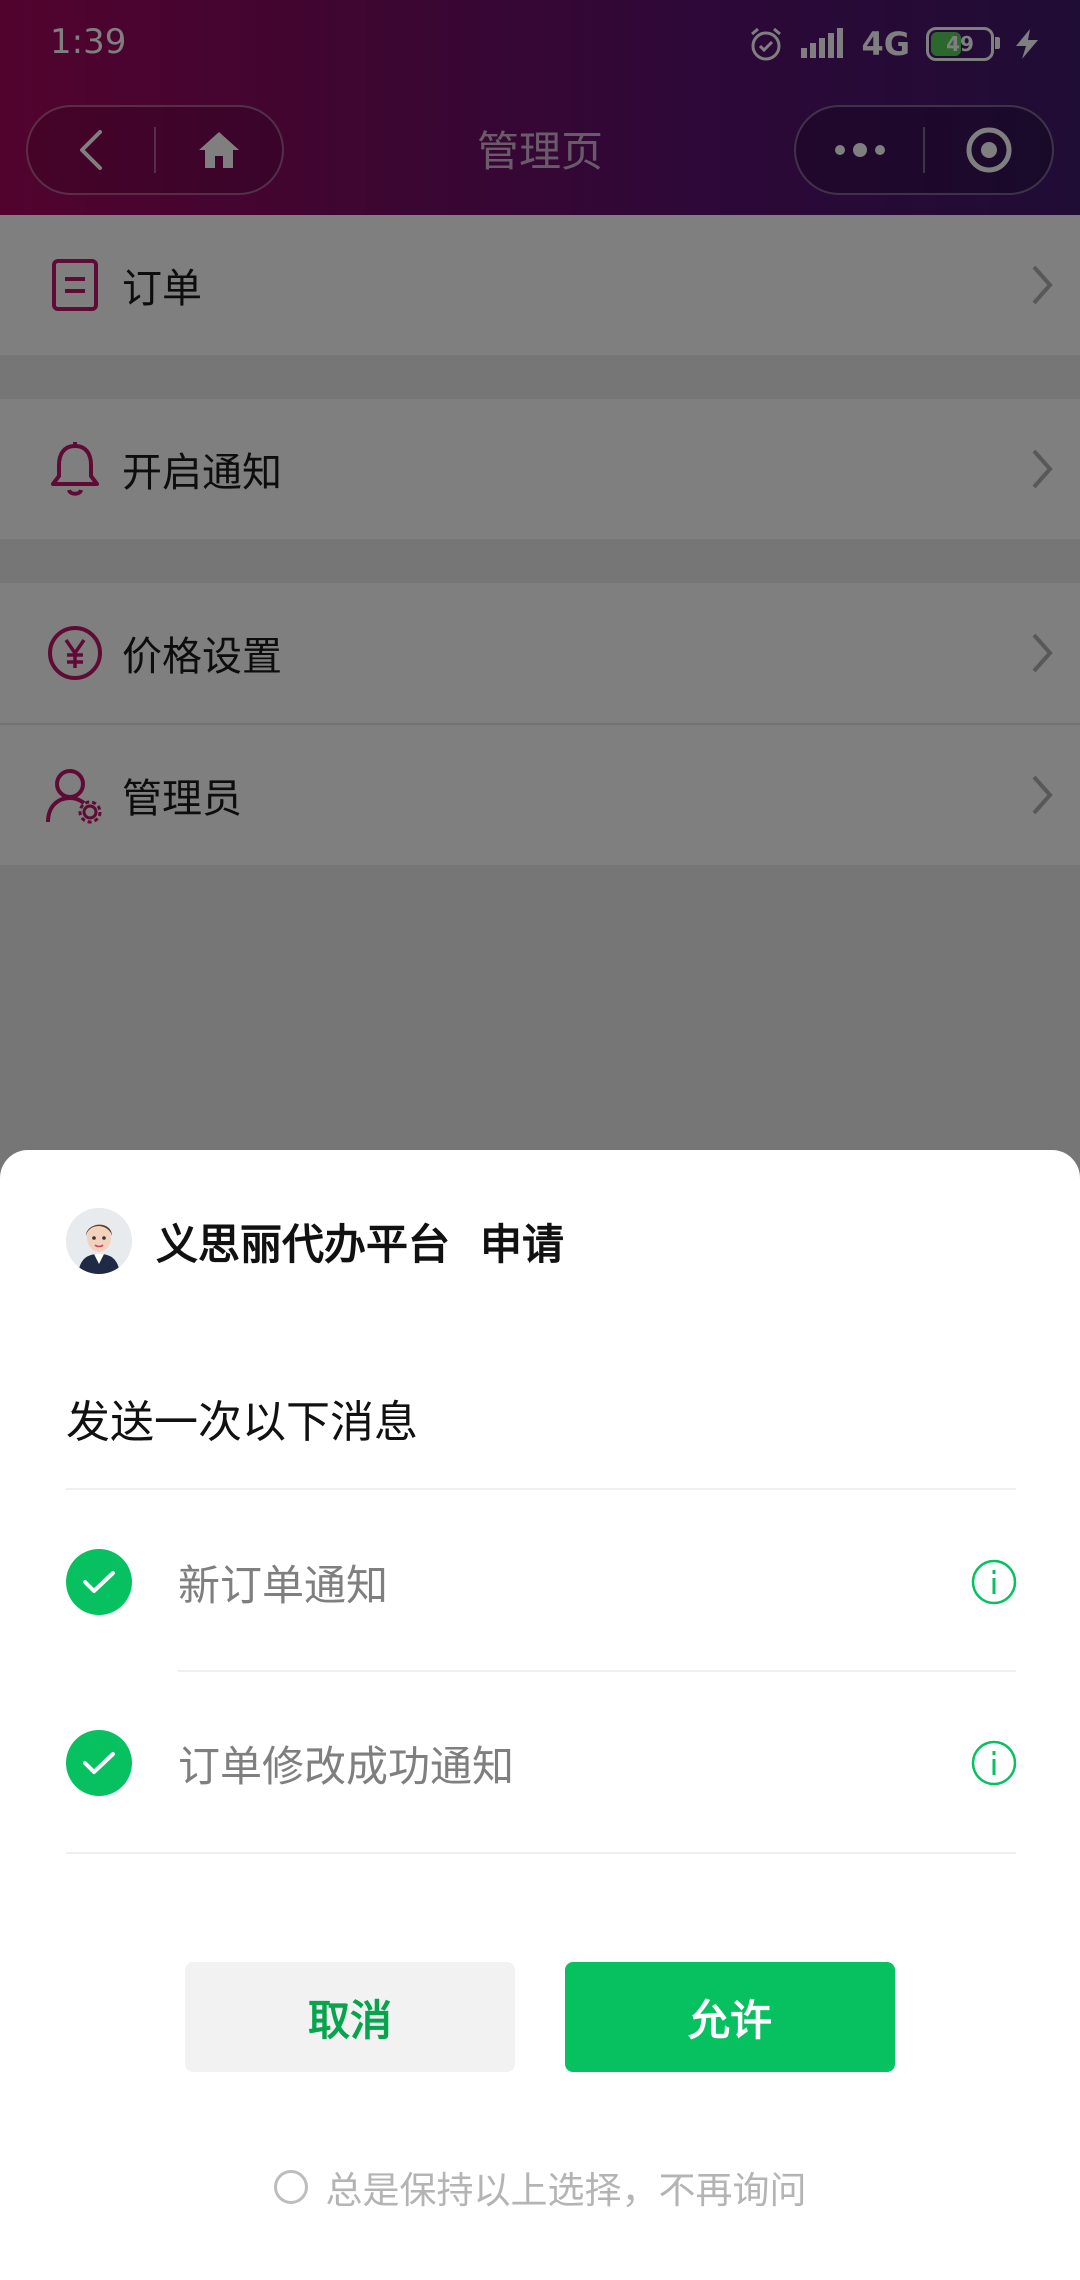  I want to click on message-option-label: 订单修改成功通知, so click(346, 1766).